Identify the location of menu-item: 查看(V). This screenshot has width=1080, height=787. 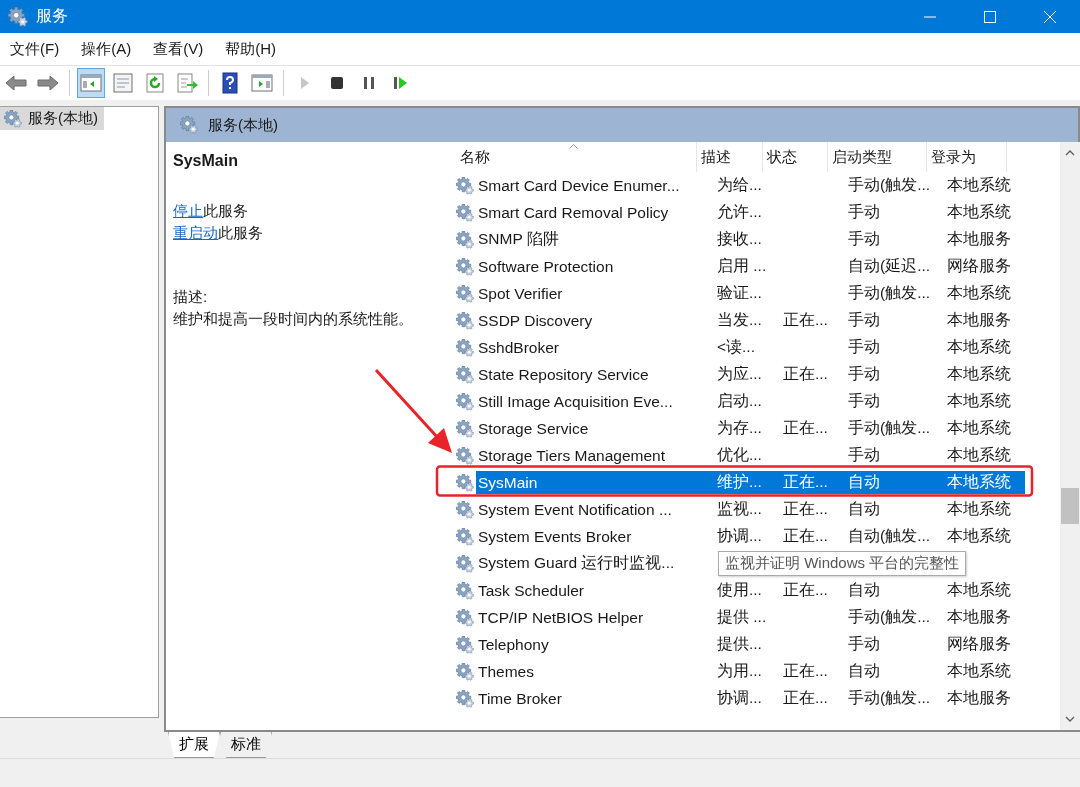
(178, 49).